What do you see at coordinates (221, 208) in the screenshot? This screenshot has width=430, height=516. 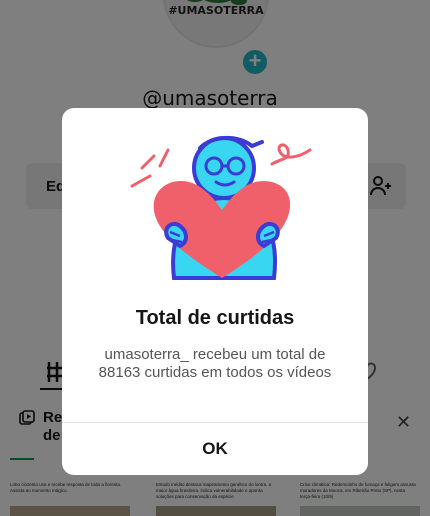 I see `hugging-heart-illustration` at bounding box center [221, 208].